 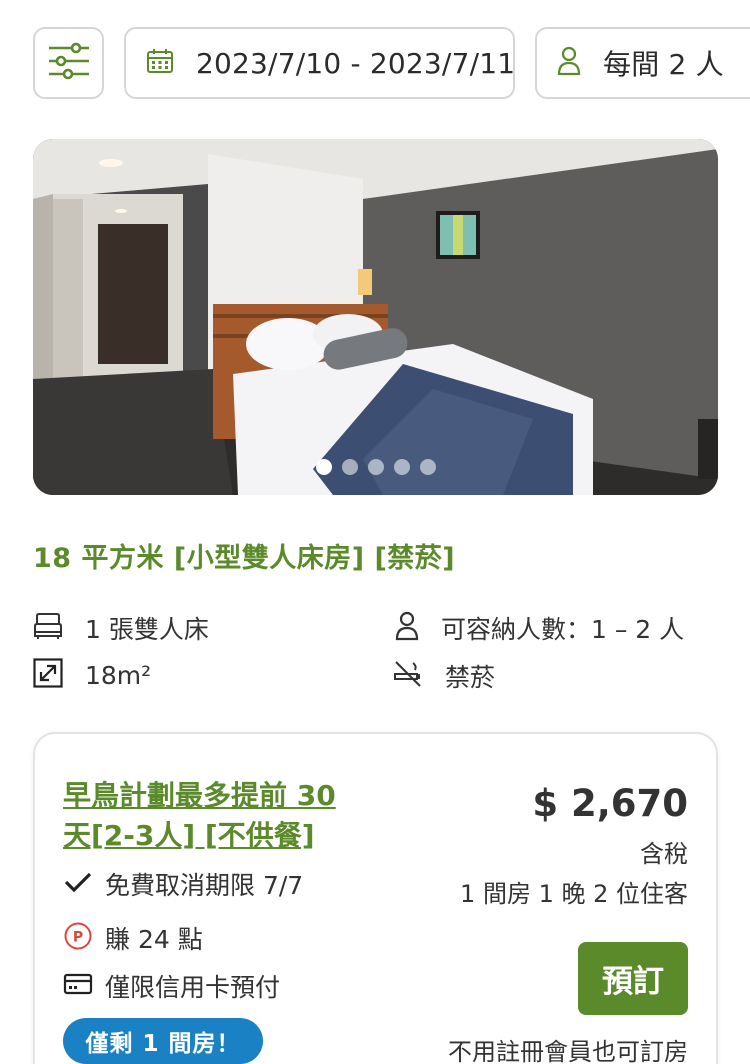 I want to click on size-text: 18m², so click(x=118, y=675).